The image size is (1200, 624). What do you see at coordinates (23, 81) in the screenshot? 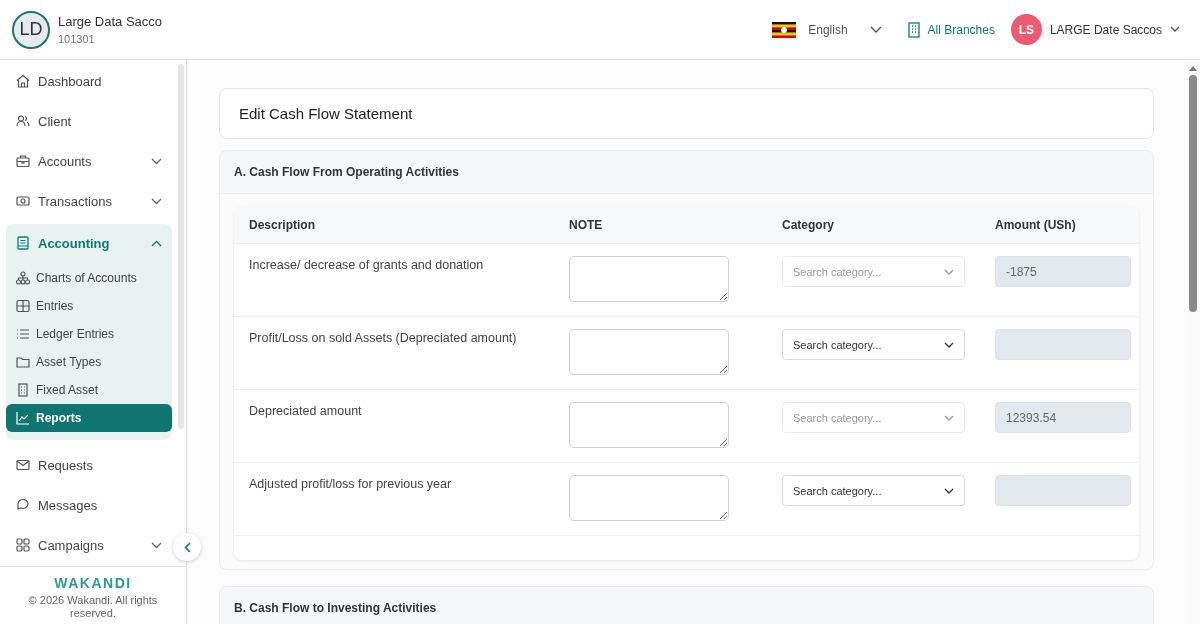
I see `home-icon` at bounding box center [23, 81].